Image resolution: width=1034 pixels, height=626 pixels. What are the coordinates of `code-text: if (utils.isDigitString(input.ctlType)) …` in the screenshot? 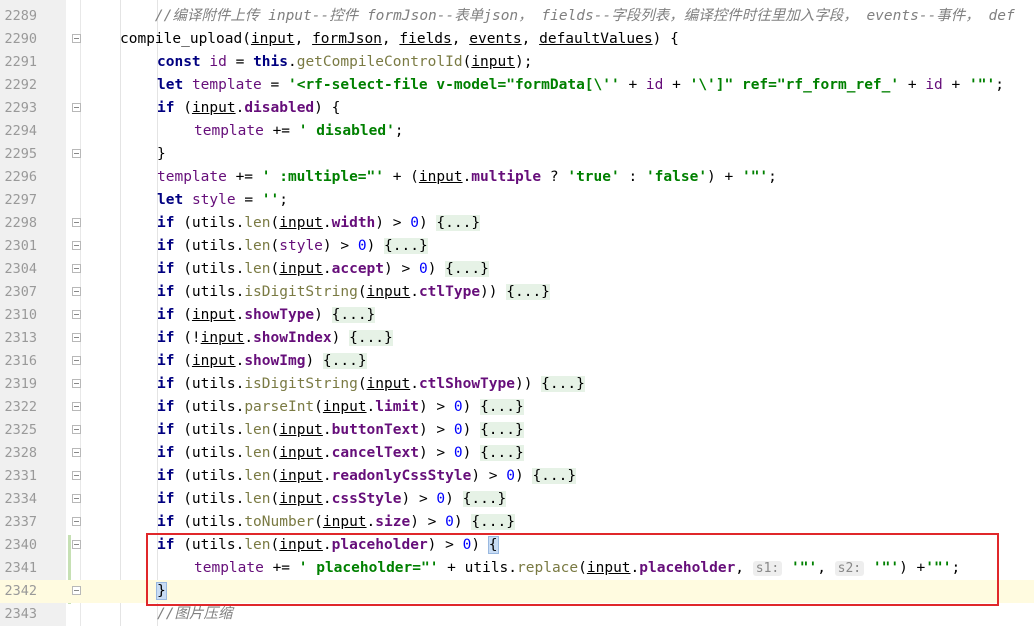 It's located at (353, 292).